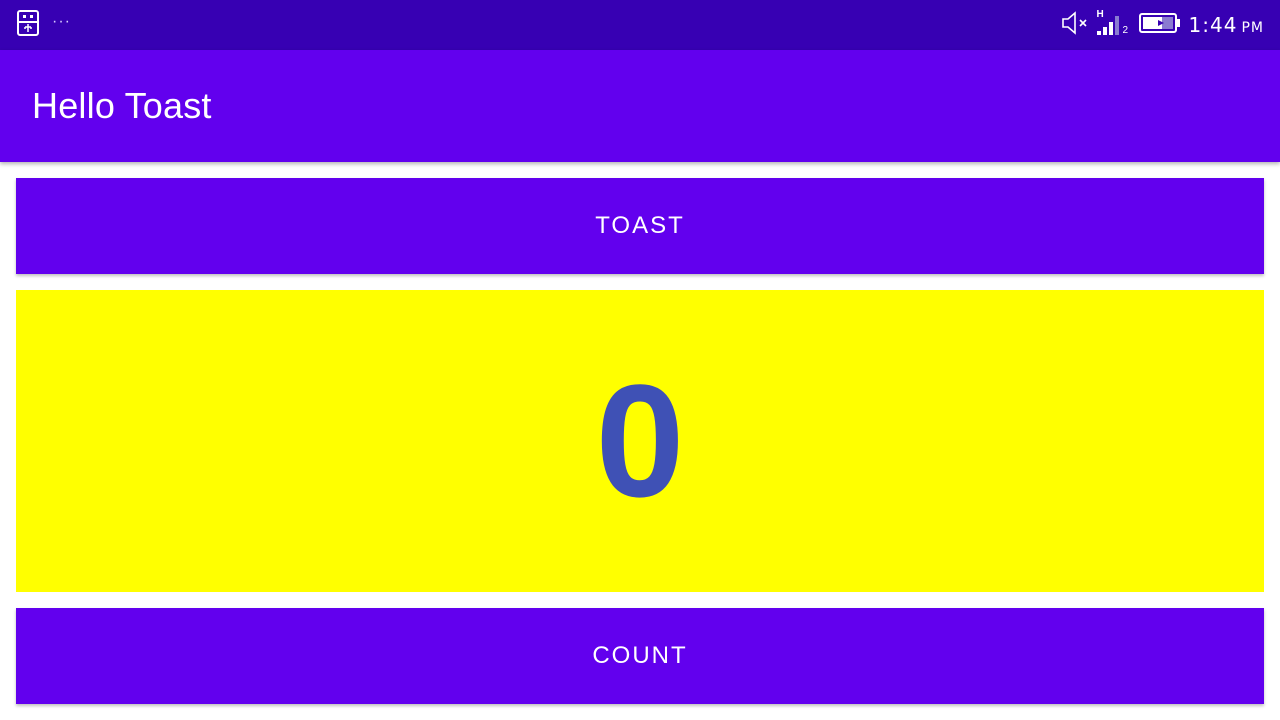 This screenshot has width=1280, height=720. Describe the element at coordinates (640, 25) in the screenshot. I see `status-bar: ··· H 2 1:44 PM` at that location.